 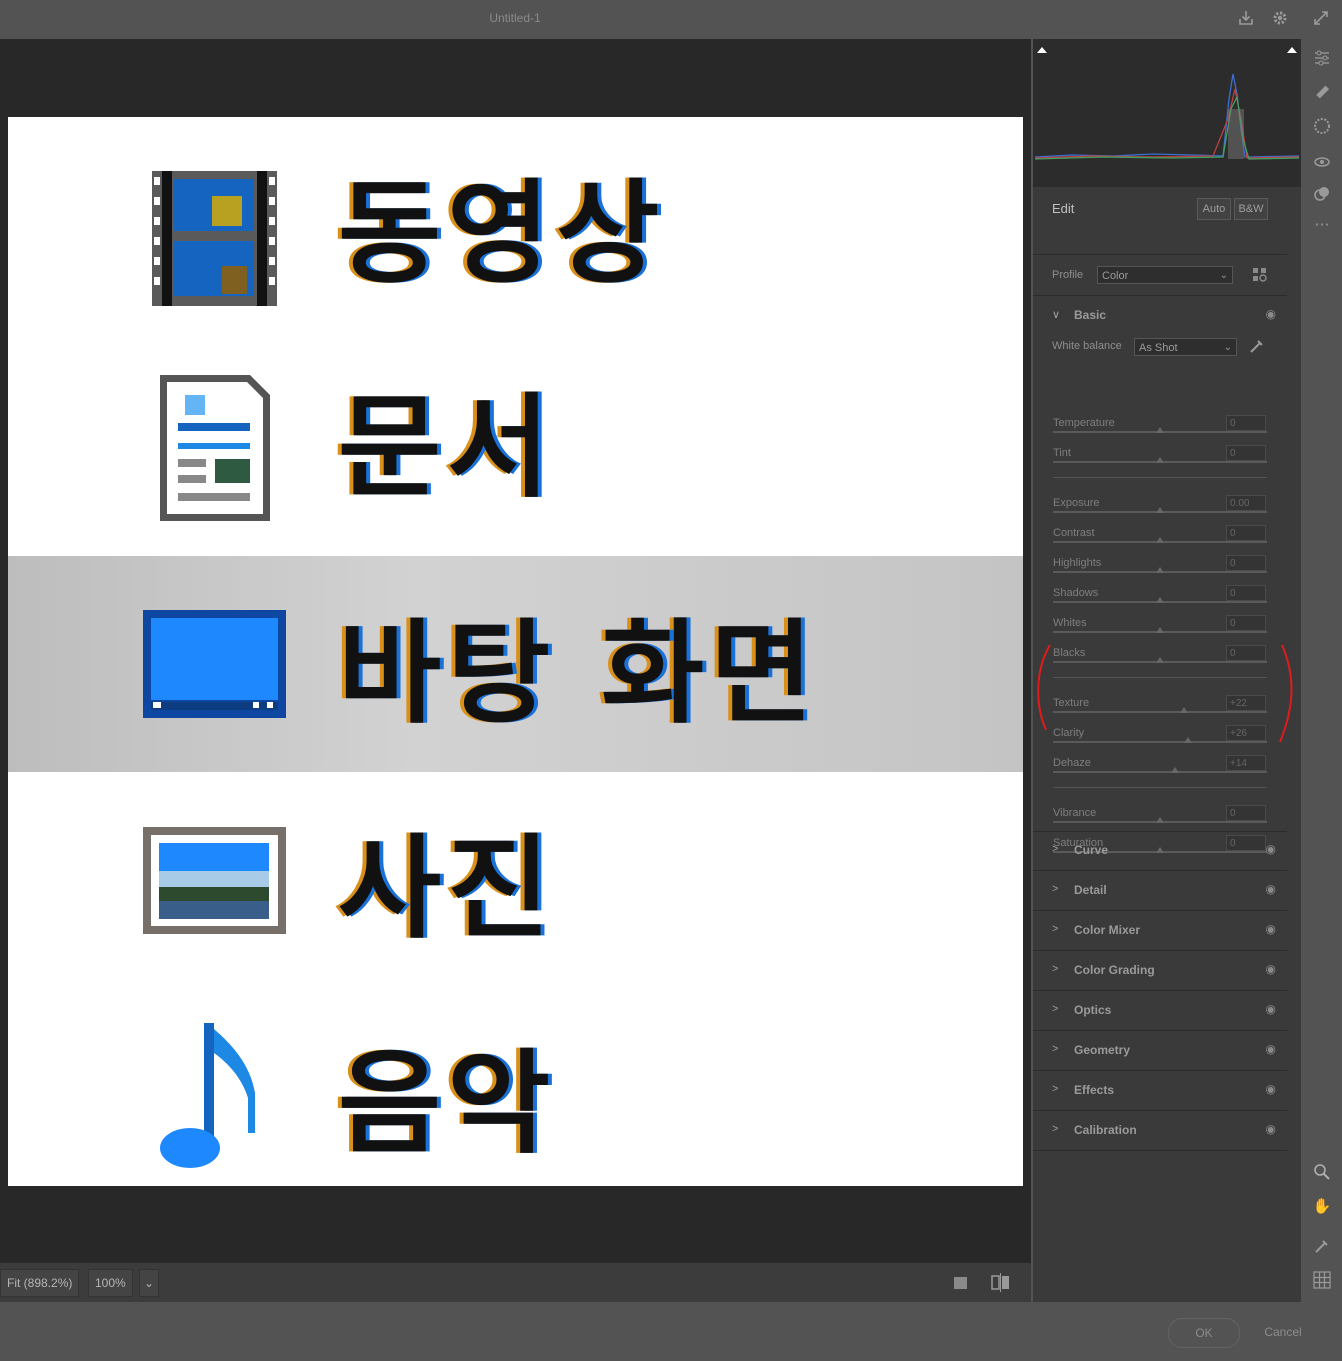 I want to click on eyedropper-icon, so click(x=1257, y=348).